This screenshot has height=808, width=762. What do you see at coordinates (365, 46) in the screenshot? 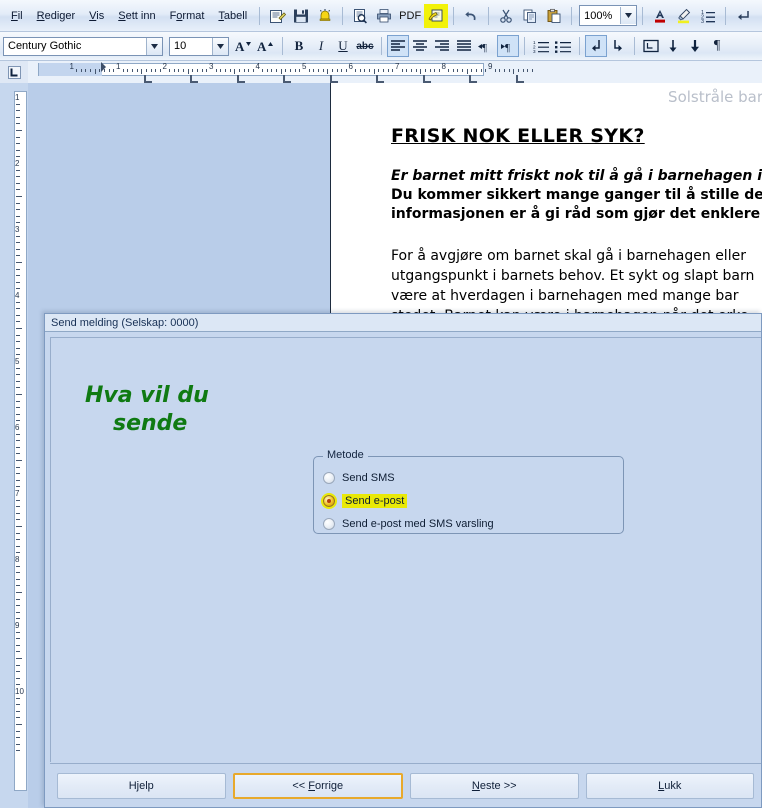
I see `strikethrough-icon: abc` at bounding box center [365, 46].